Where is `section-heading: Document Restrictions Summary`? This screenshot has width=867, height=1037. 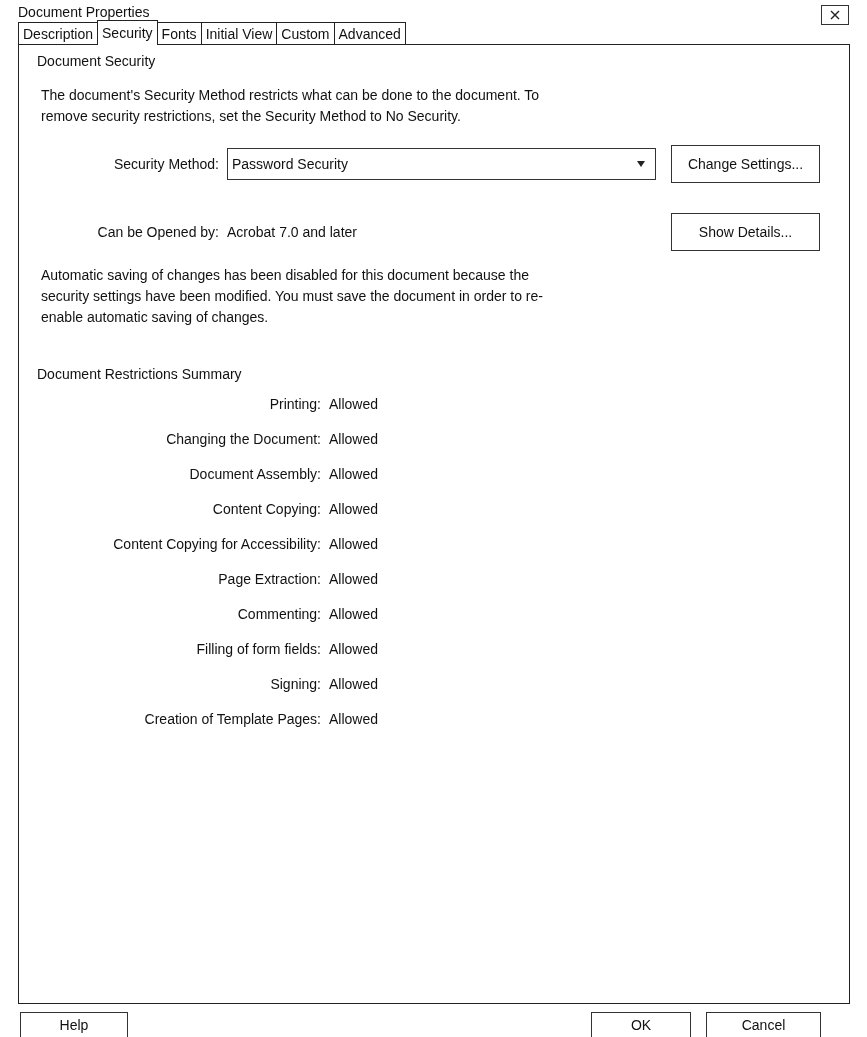
section-heading: Document Restrictions Summary is located at coordinates (140, 374).